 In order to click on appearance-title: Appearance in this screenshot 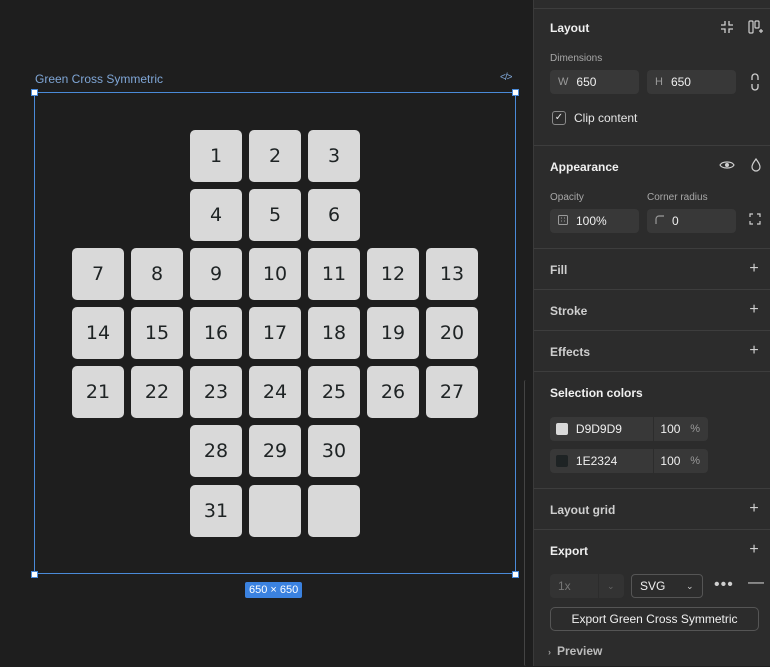, I will do `click(584, 167)`.